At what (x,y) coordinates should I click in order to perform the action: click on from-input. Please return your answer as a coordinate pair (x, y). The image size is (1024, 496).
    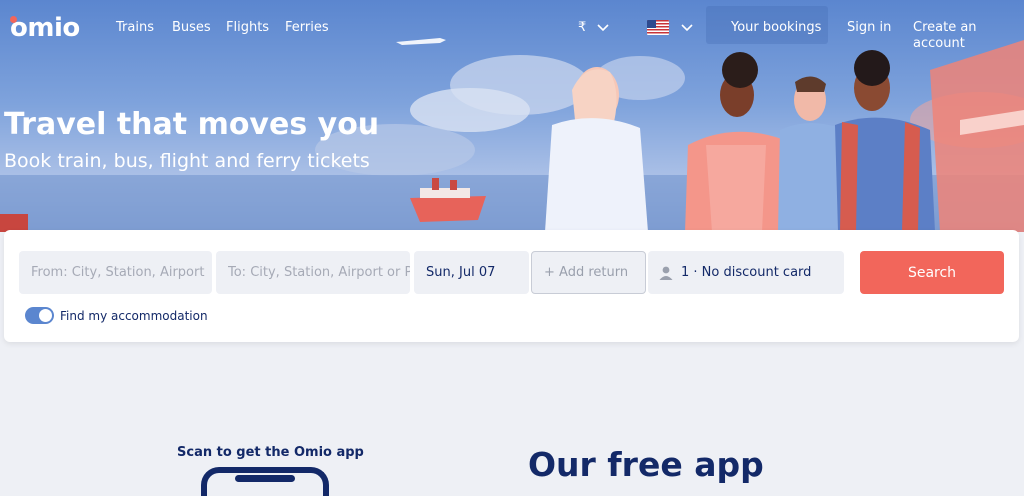
    Looking at the image, I should click on (121, 272).